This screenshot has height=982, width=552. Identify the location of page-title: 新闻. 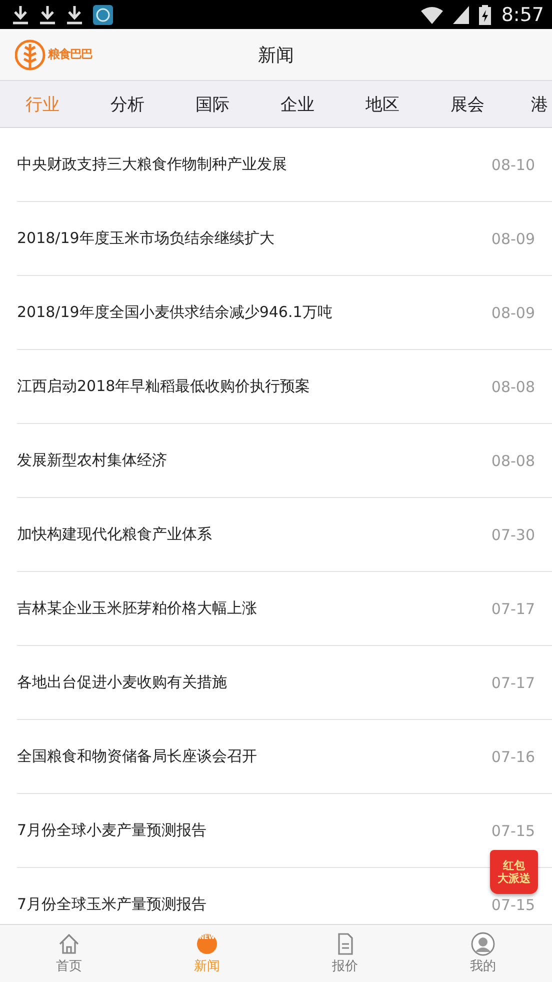
(276, 55).